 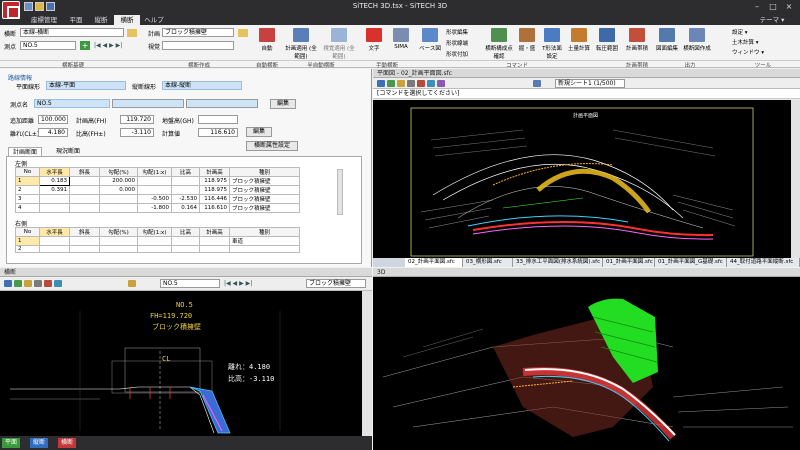 I want to click on edit-button-2: 編集, so click(x=259, y=132).